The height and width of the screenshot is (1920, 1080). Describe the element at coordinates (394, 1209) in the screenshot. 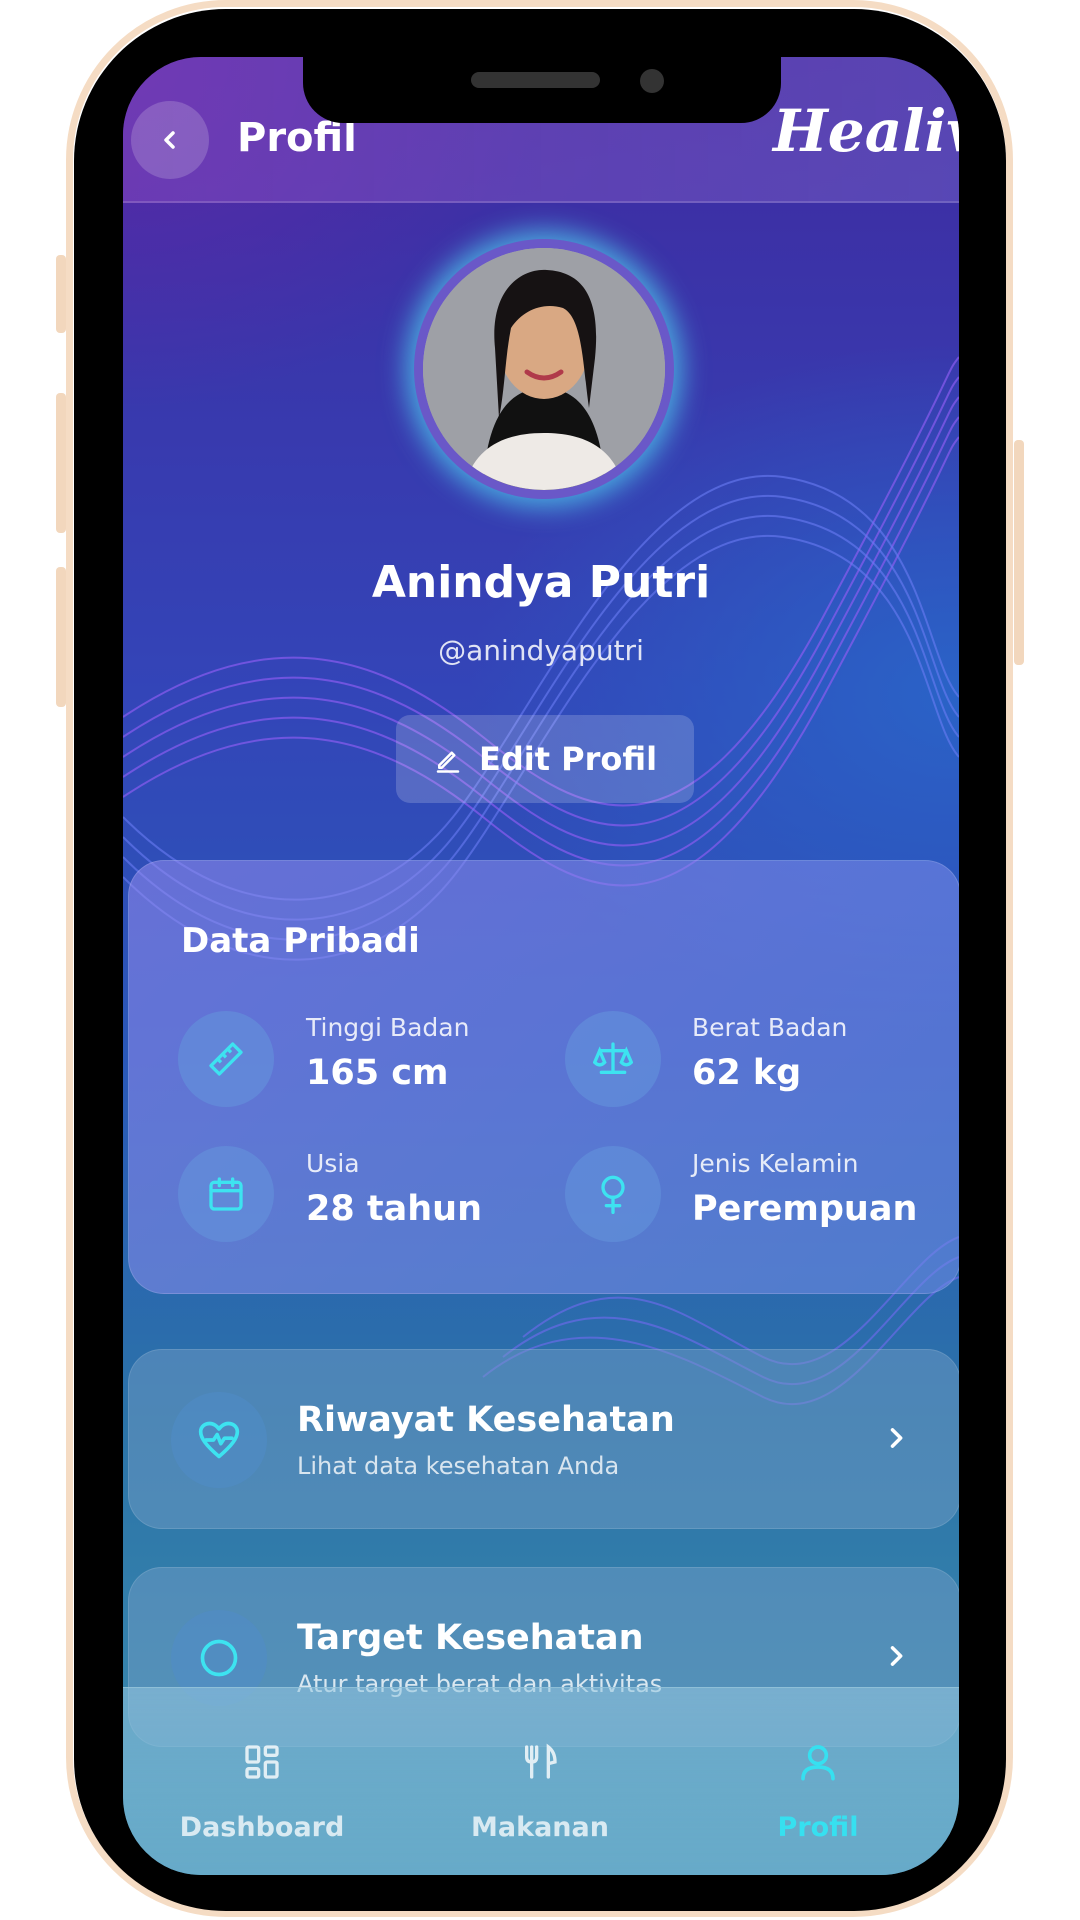

I see `stat-value: 28 tahun` at that location.